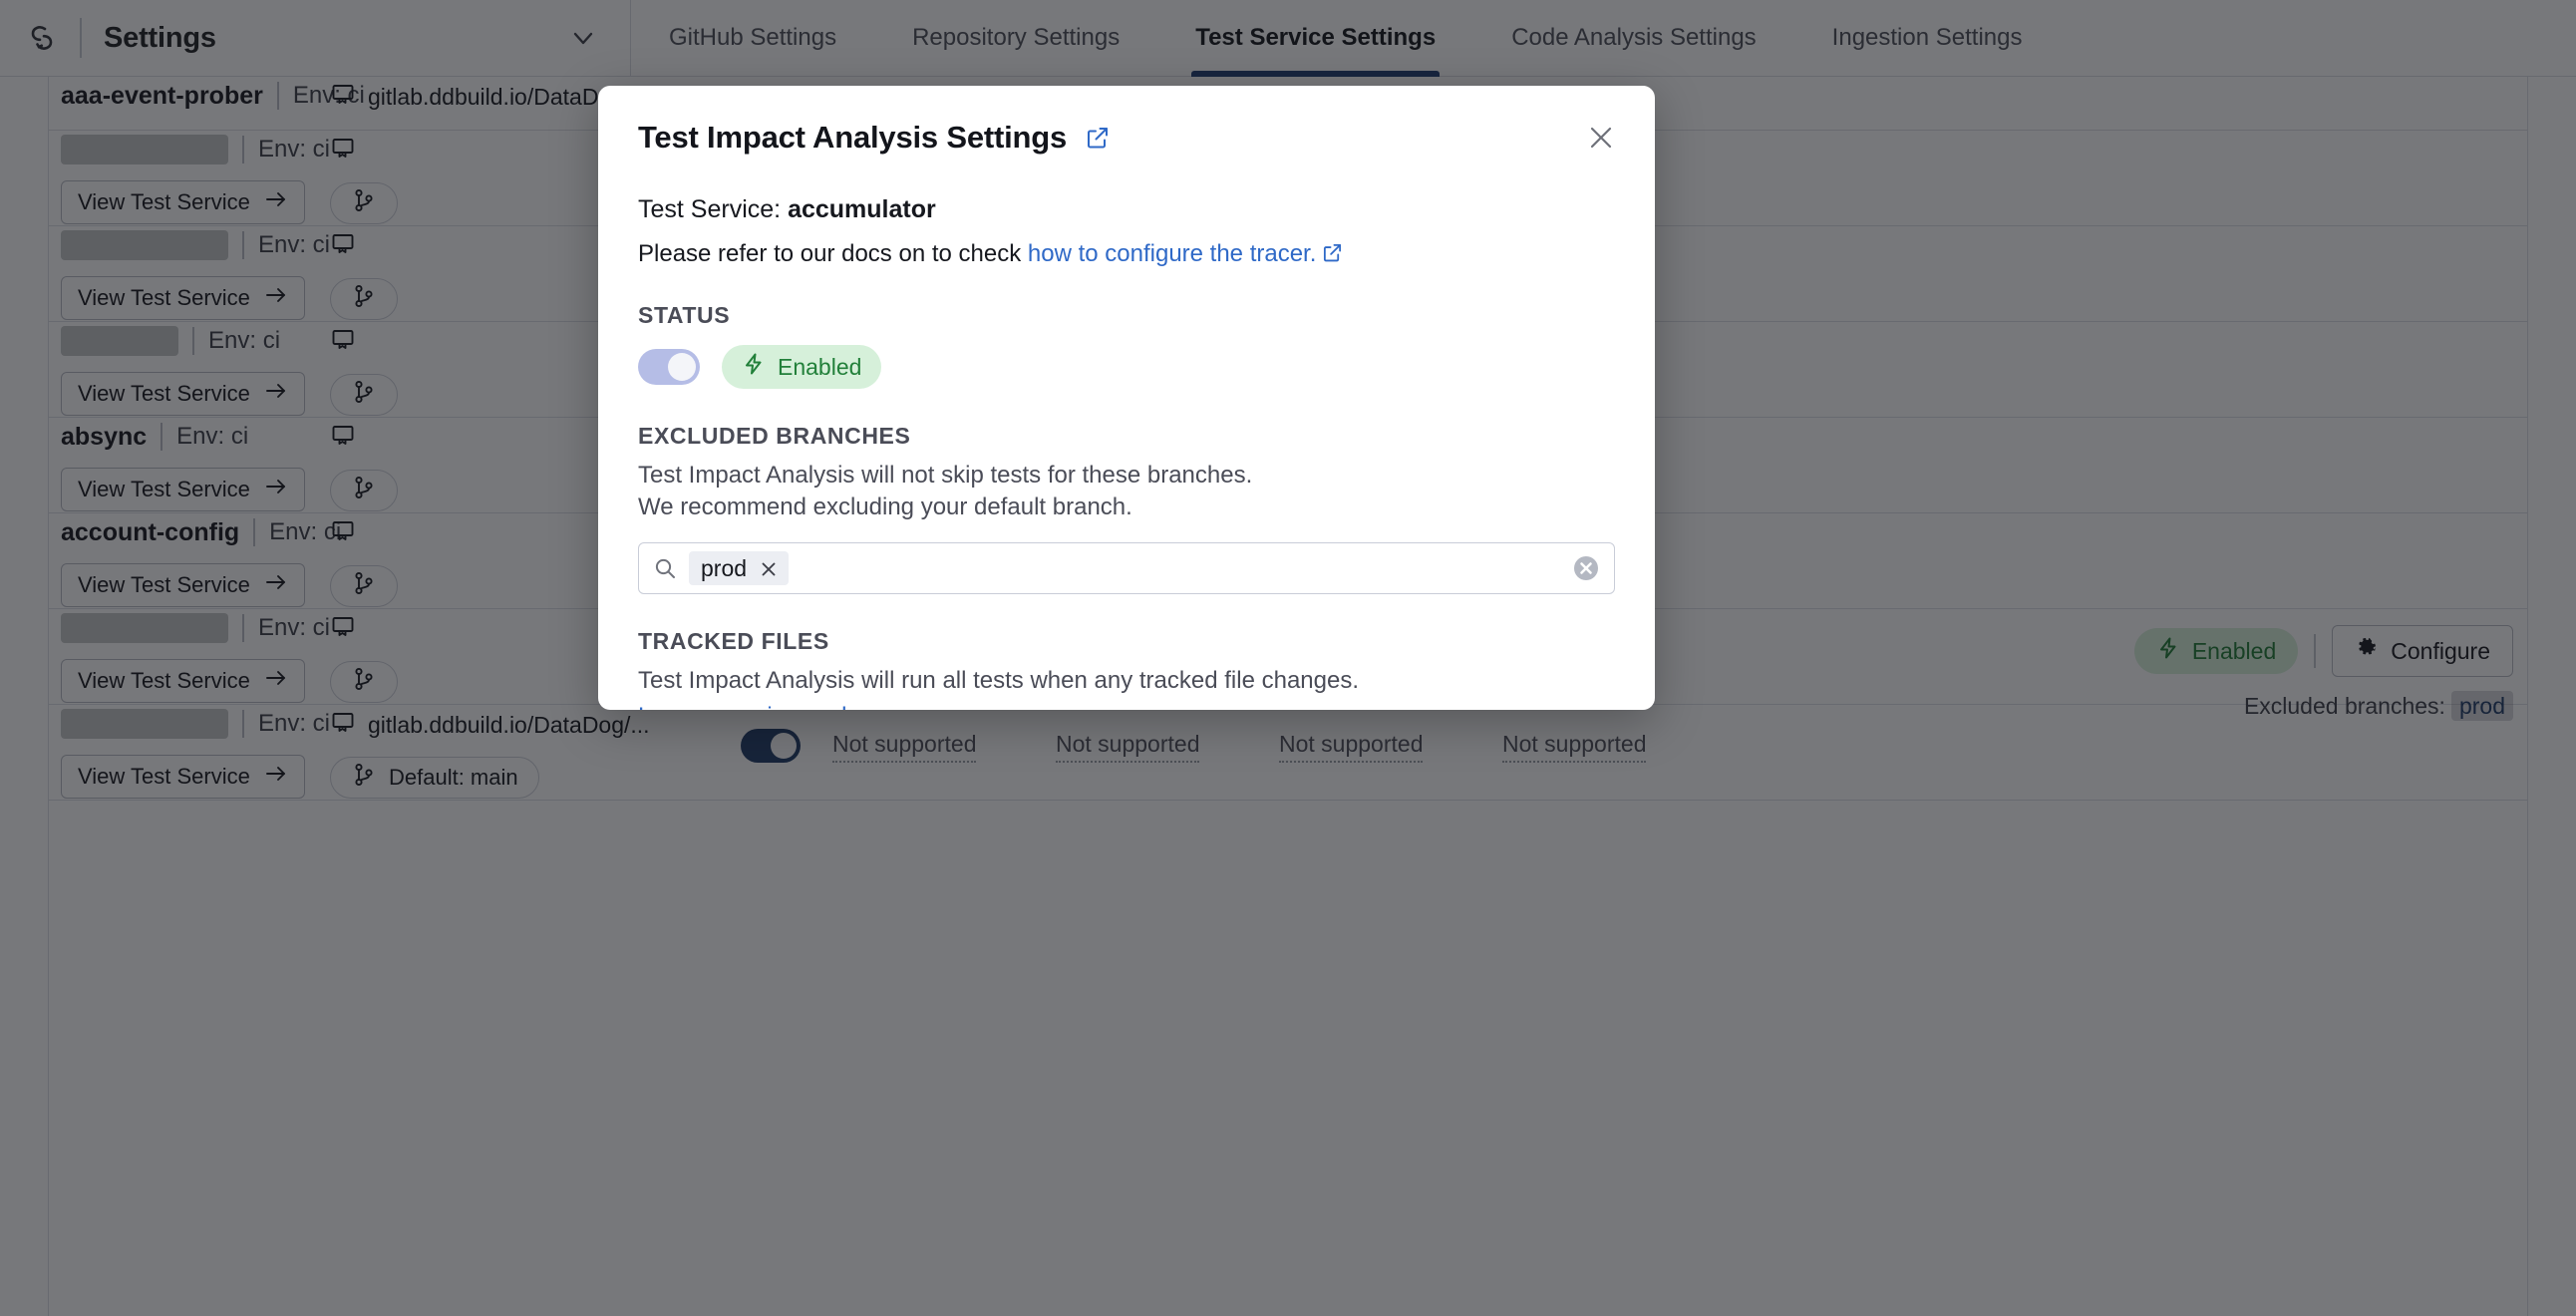 Image resolution: width=2576 pixels, height=1316 pixels. Describe the element at coordinates (1126, 706) in the screenshot. I see `tracked-files-link-wrap: Learn more in our docs` at that location.